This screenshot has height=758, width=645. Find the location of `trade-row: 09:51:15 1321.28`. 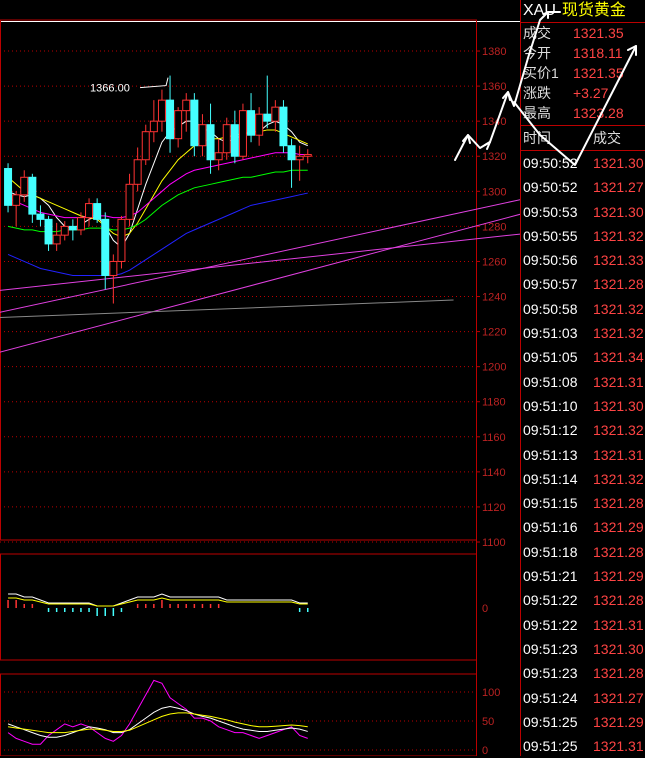

trade-row: 09:51:15 1321.28 is located at coordinates (583, 503).